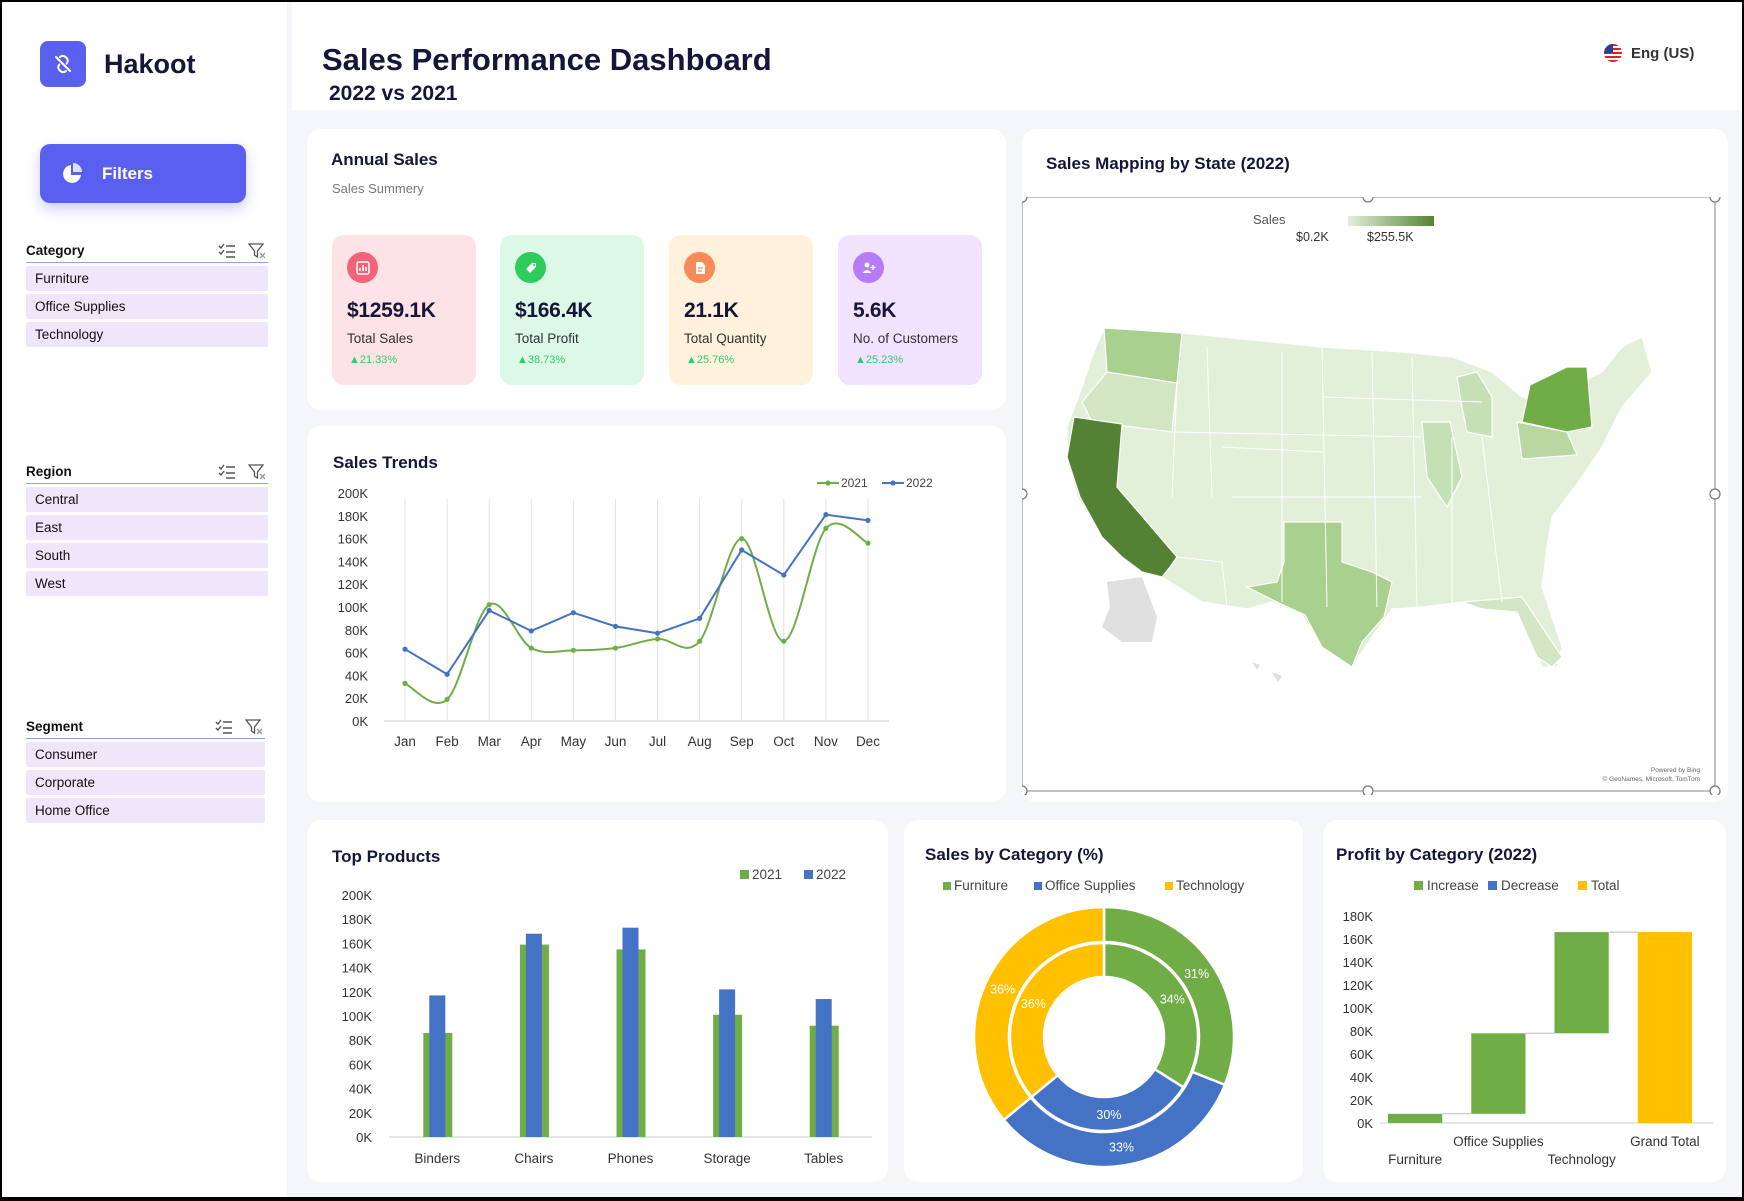  Describe the element at coordinates (147, 334) in the screenshot. I see `slicer-item-technology: Technology` at that location.